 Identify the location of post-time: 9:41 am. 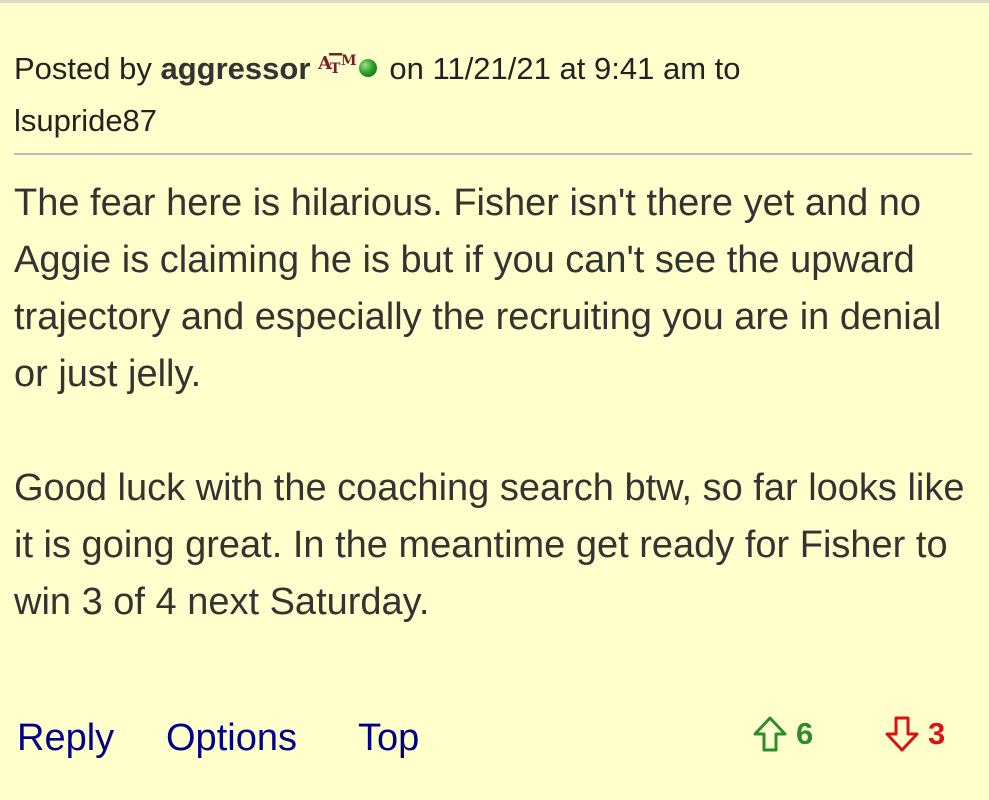
(650, 68).